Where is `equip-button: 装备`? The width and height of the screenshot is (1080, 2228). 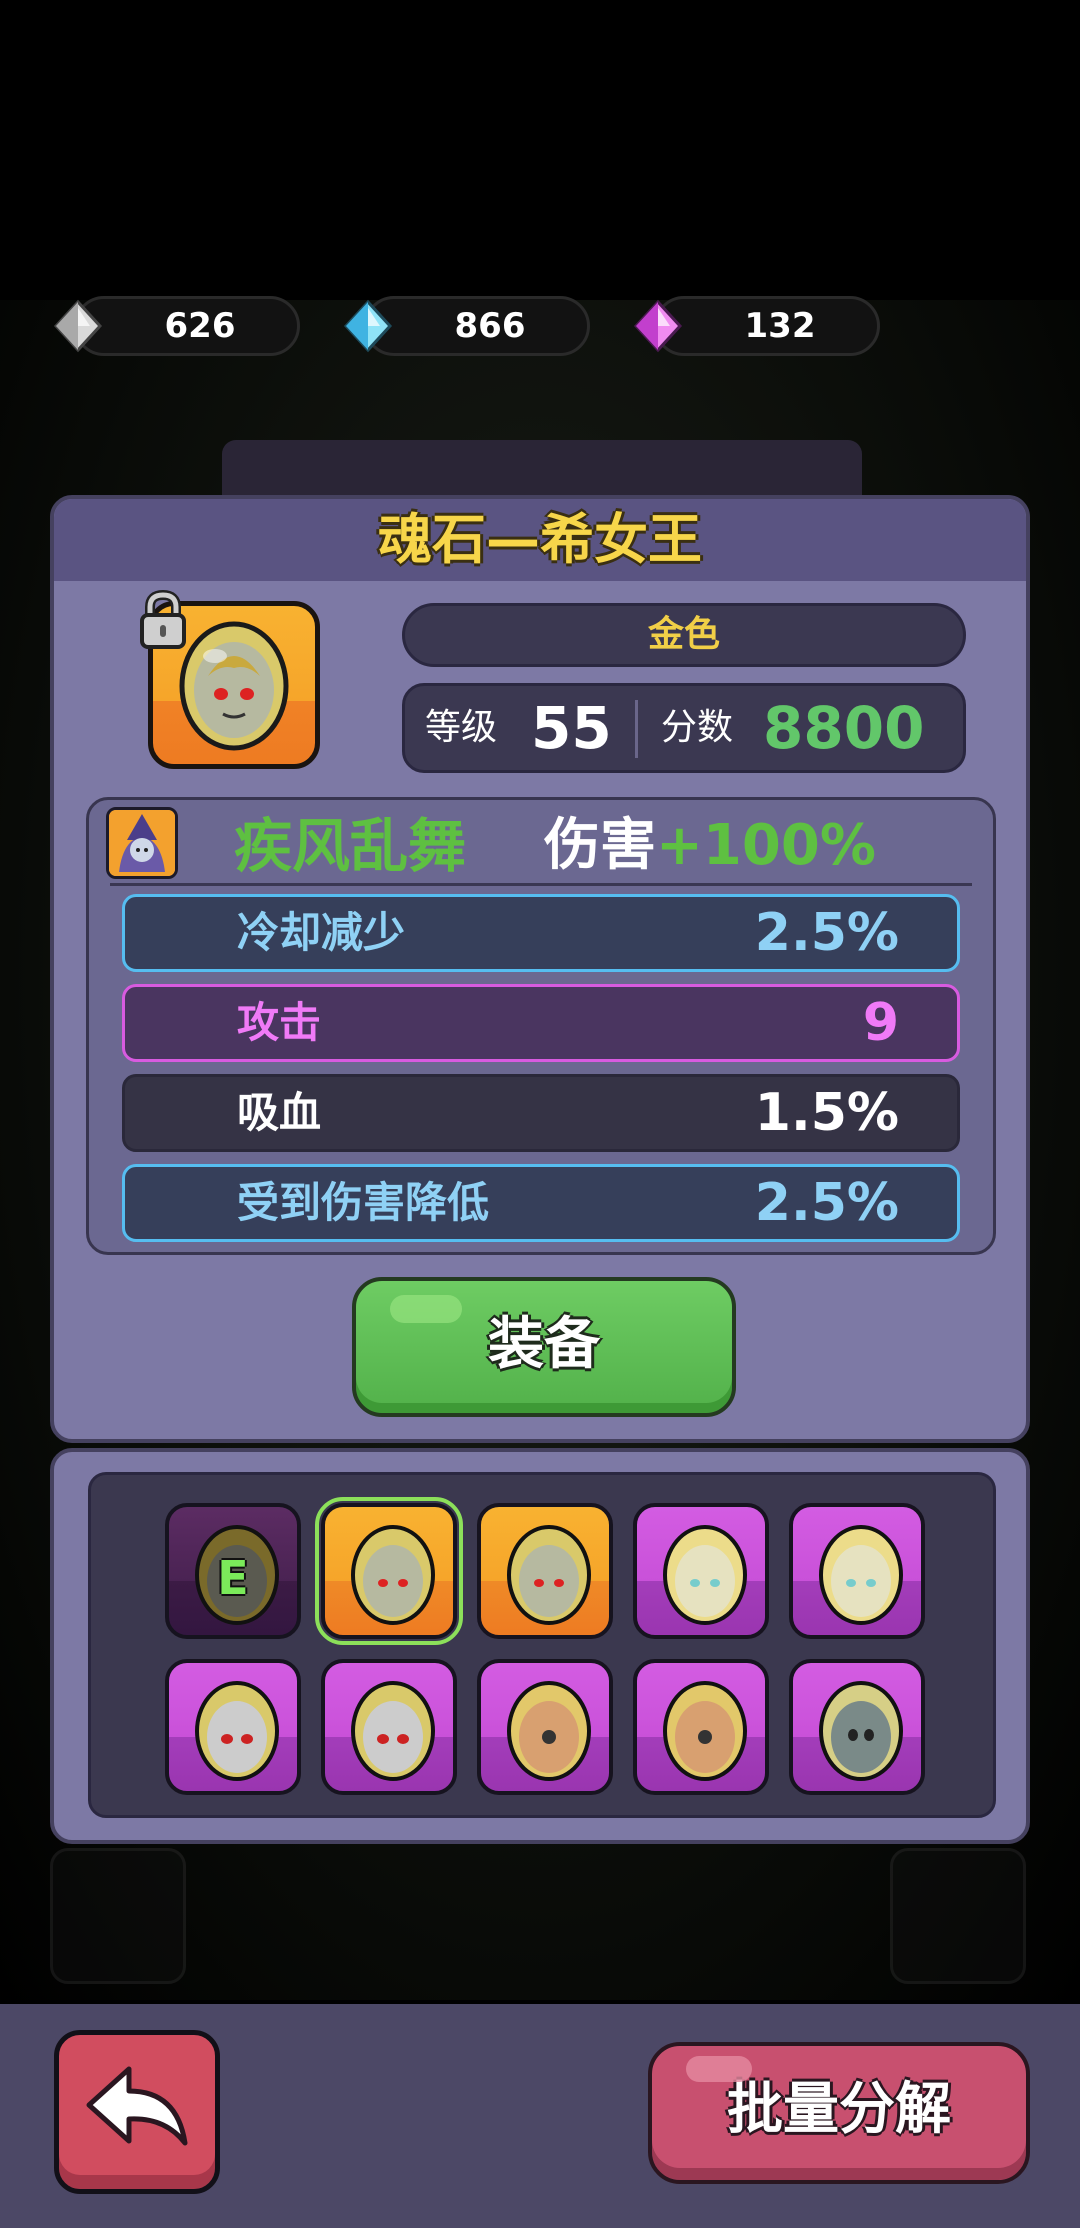
equip-button: 装备 is located at coordinates (544, 1347).